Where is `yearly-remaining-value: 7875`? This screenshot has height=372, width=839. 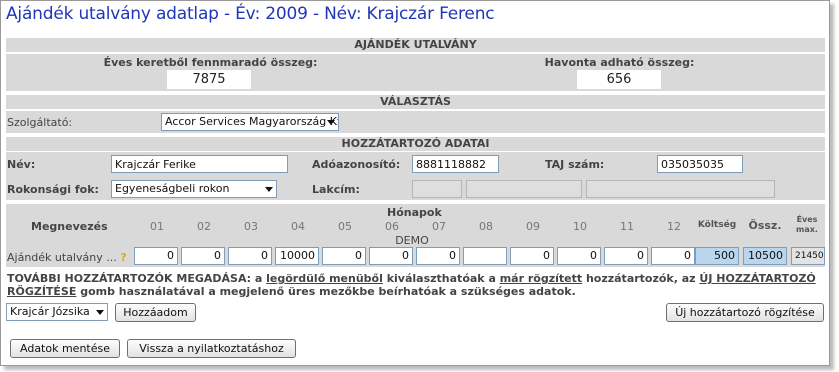 yearly-remaining-value: 7875 is located at coordinates (209, 79).